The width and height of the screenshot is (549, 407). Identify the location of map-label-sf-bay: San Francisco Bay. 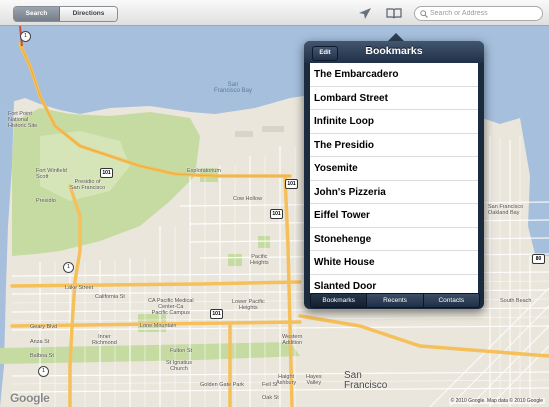
(233, 88).